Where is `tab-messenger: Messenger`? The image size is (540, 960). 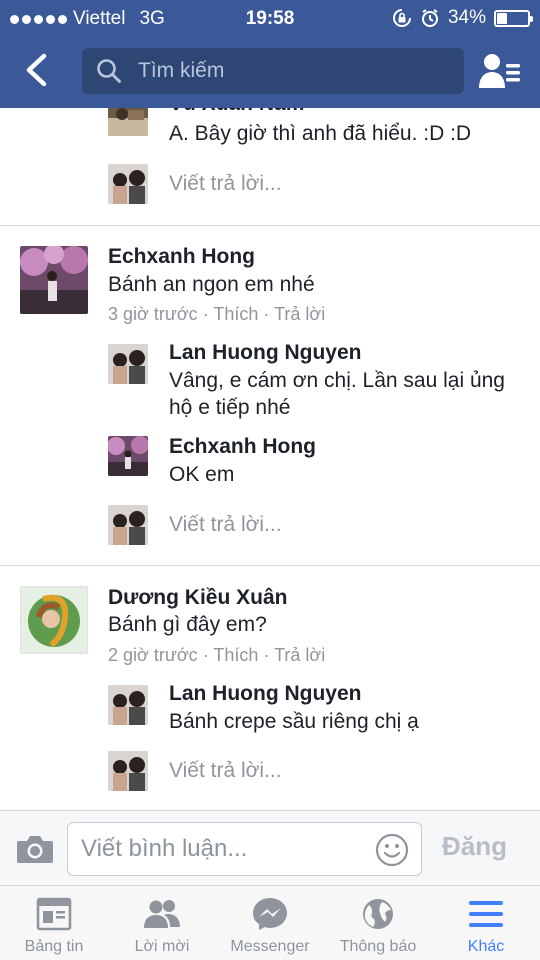 tab-messenger: Messenger is located at coordinates (270, 923).